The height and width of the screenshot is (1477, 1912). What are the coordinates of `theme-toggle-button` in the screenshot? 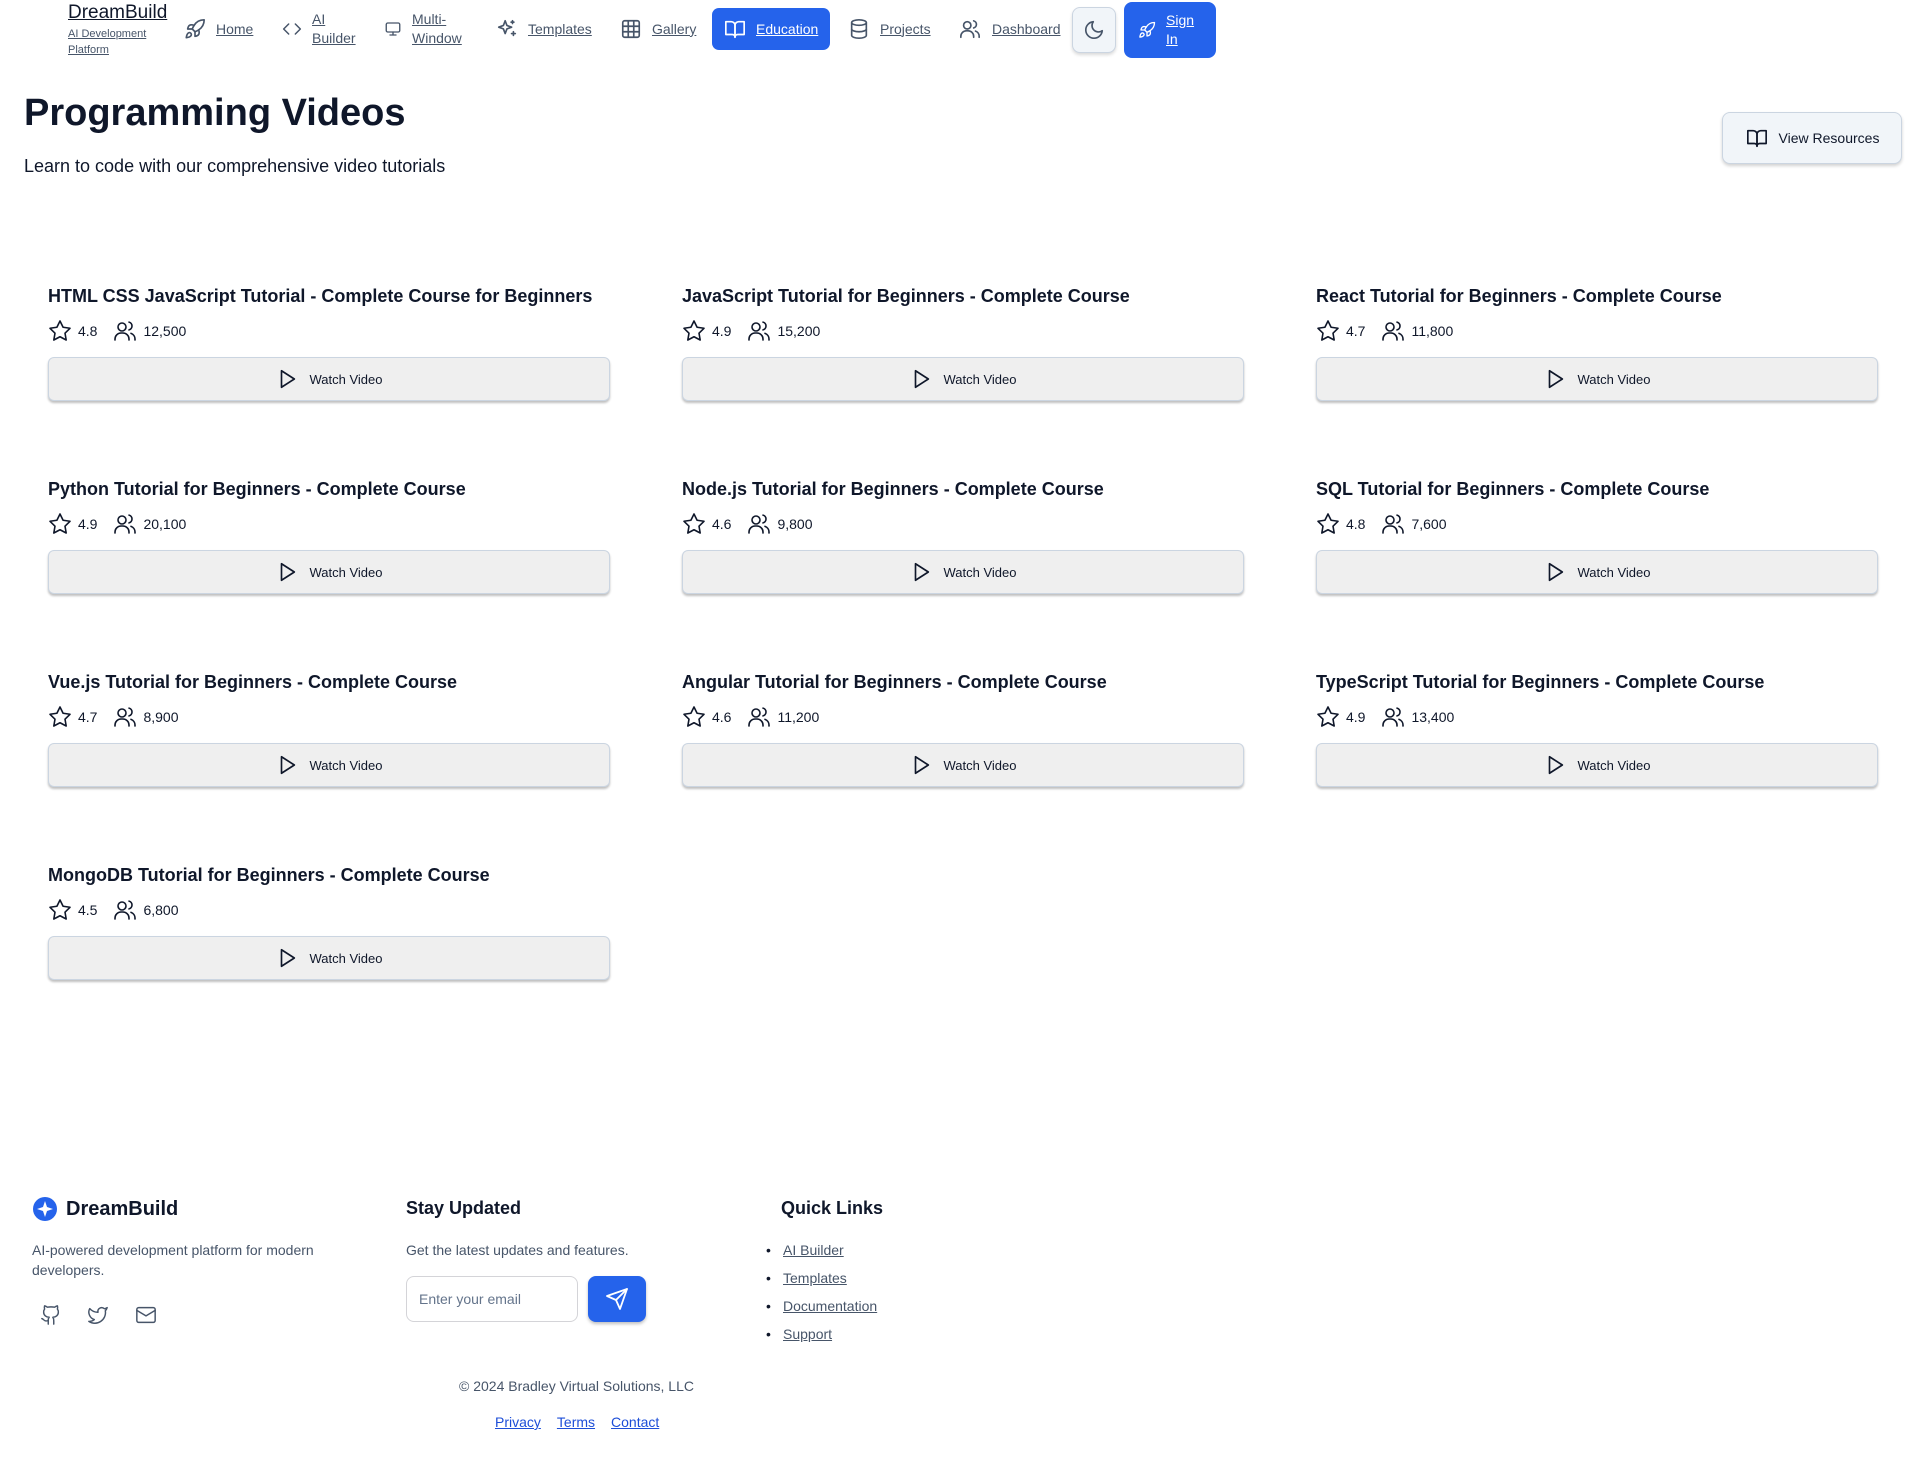 It's located at (1094, 30).